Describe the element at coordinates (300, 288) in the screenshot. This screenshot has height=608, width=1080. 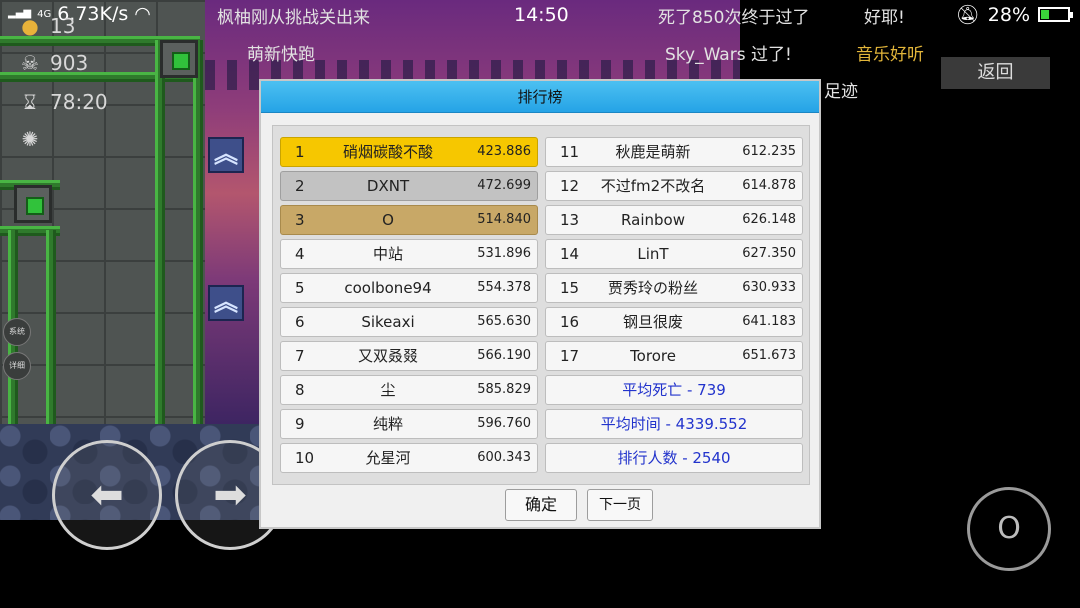
I see `rank: 5` at that location.